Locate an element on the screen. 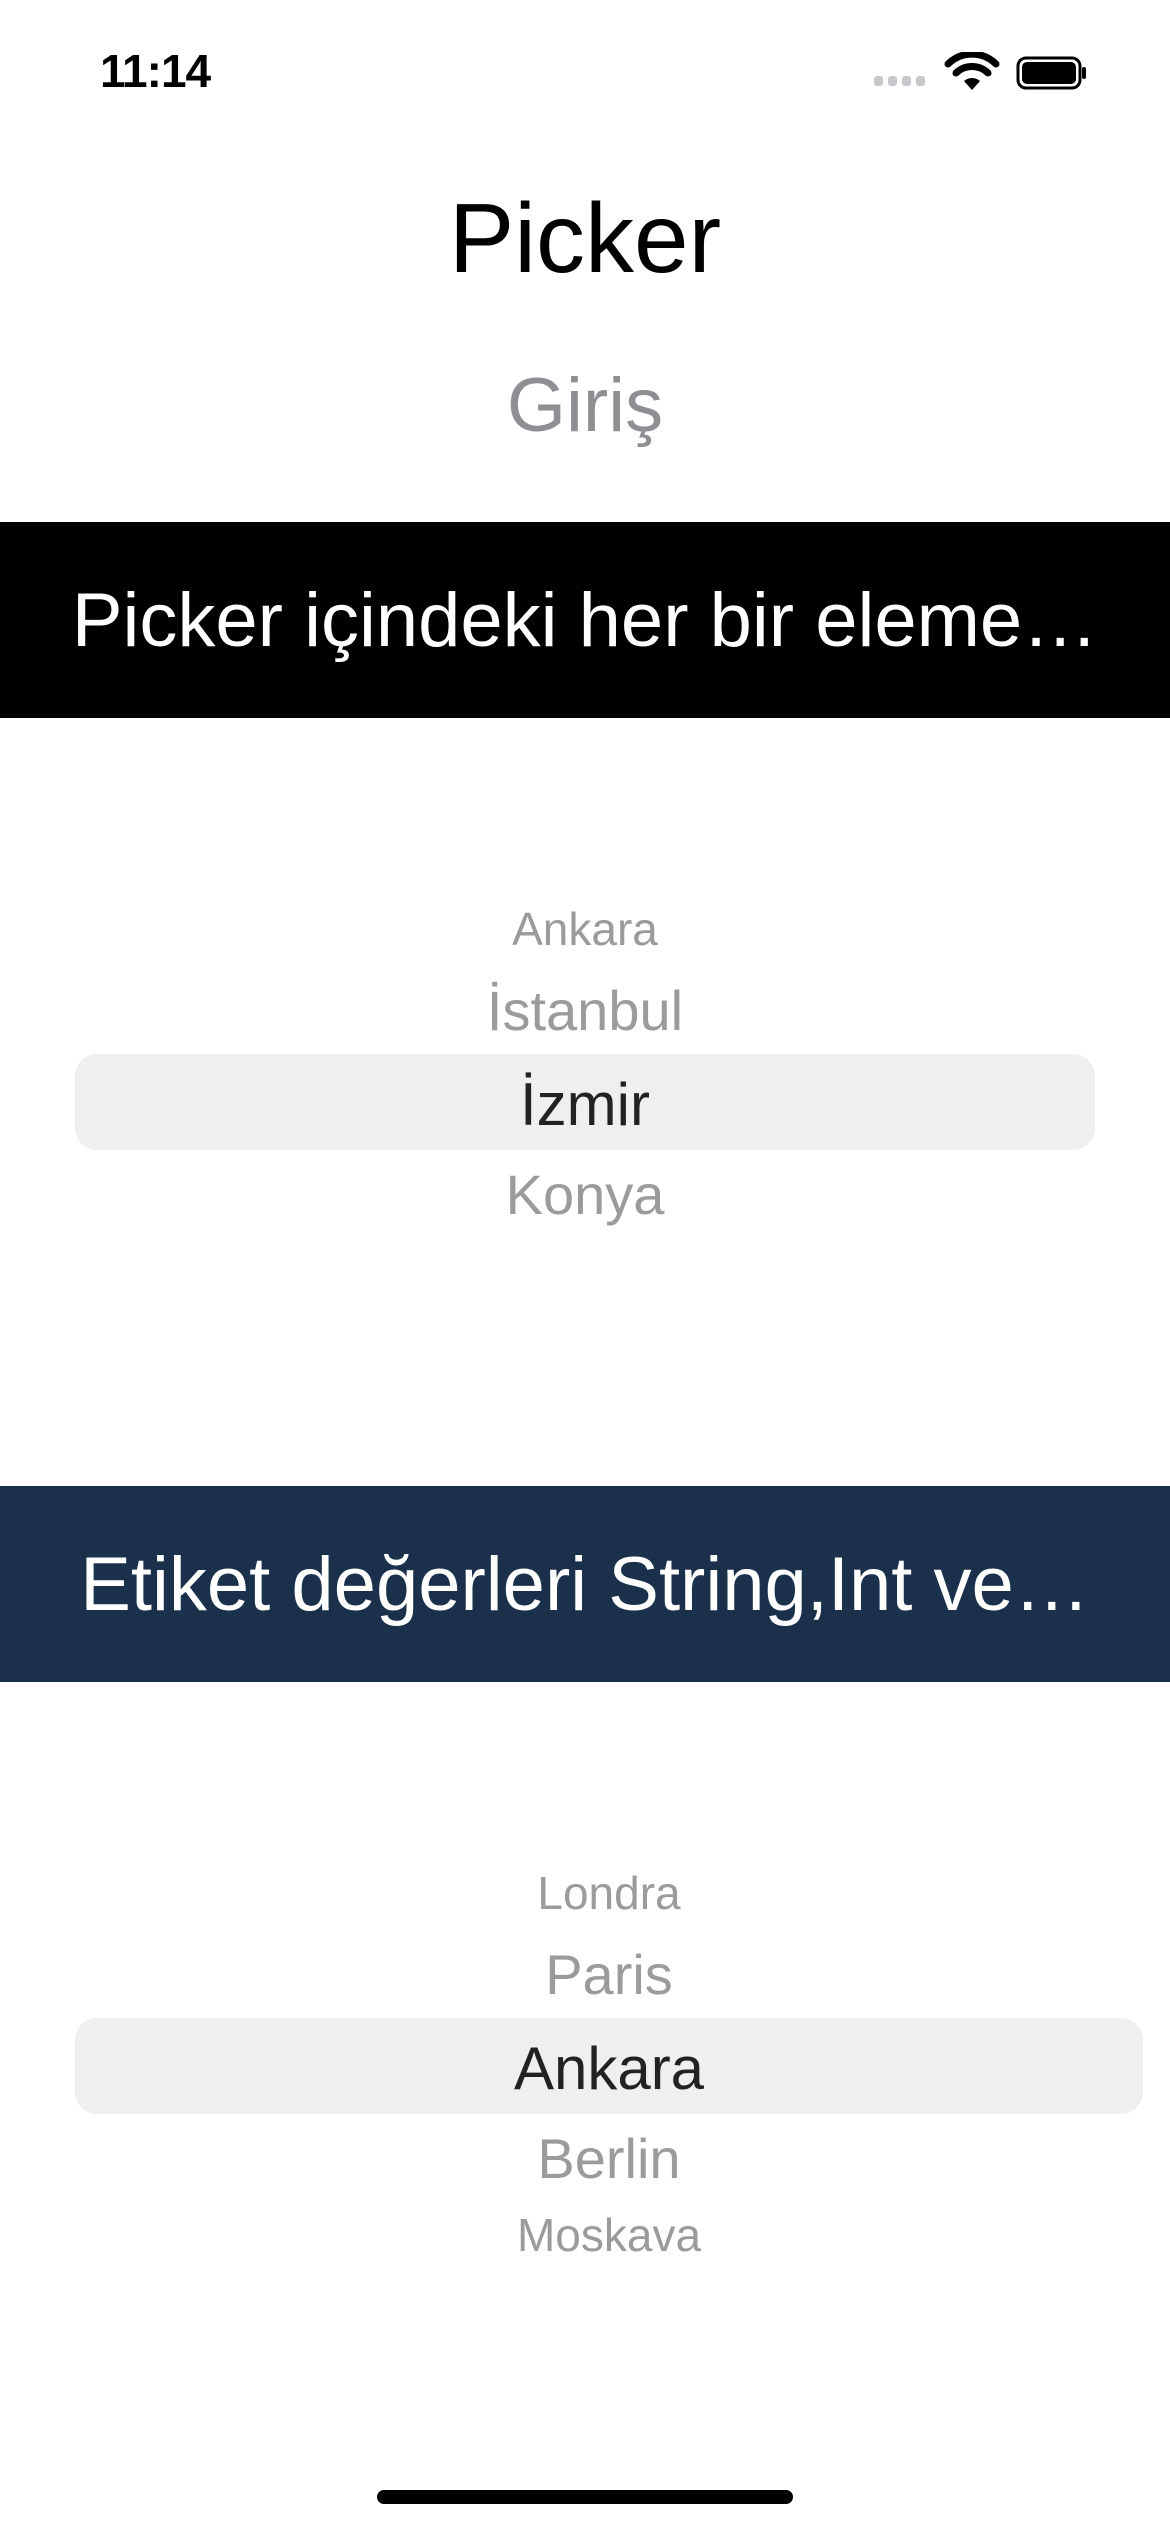 The width and height of the screenshot is (1170, 2532). status-icons is located at coordinates (994, 72).